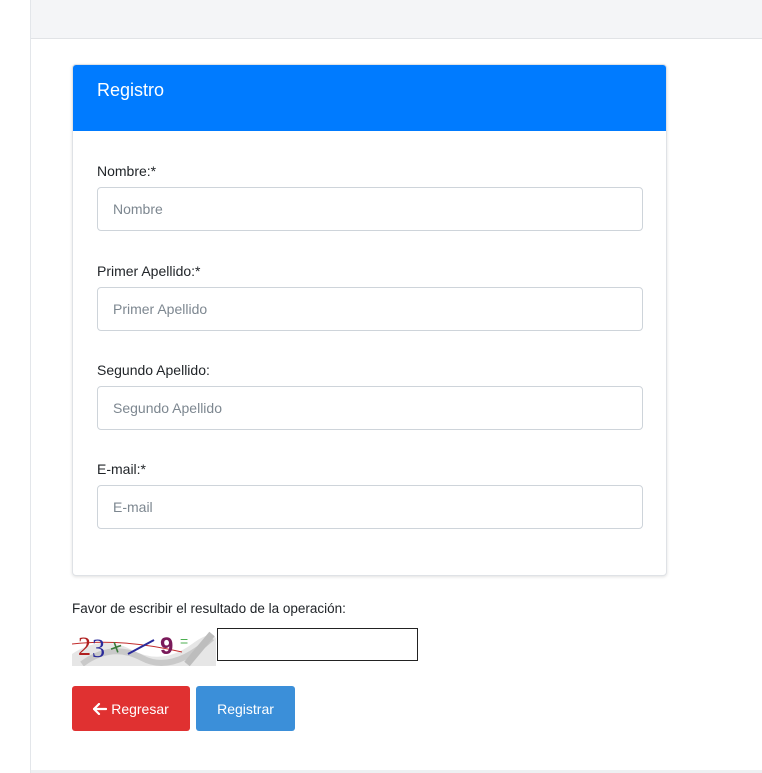  Describe the element at coordinates (370, 507) in the screenshot. I see `email-input` at that location.